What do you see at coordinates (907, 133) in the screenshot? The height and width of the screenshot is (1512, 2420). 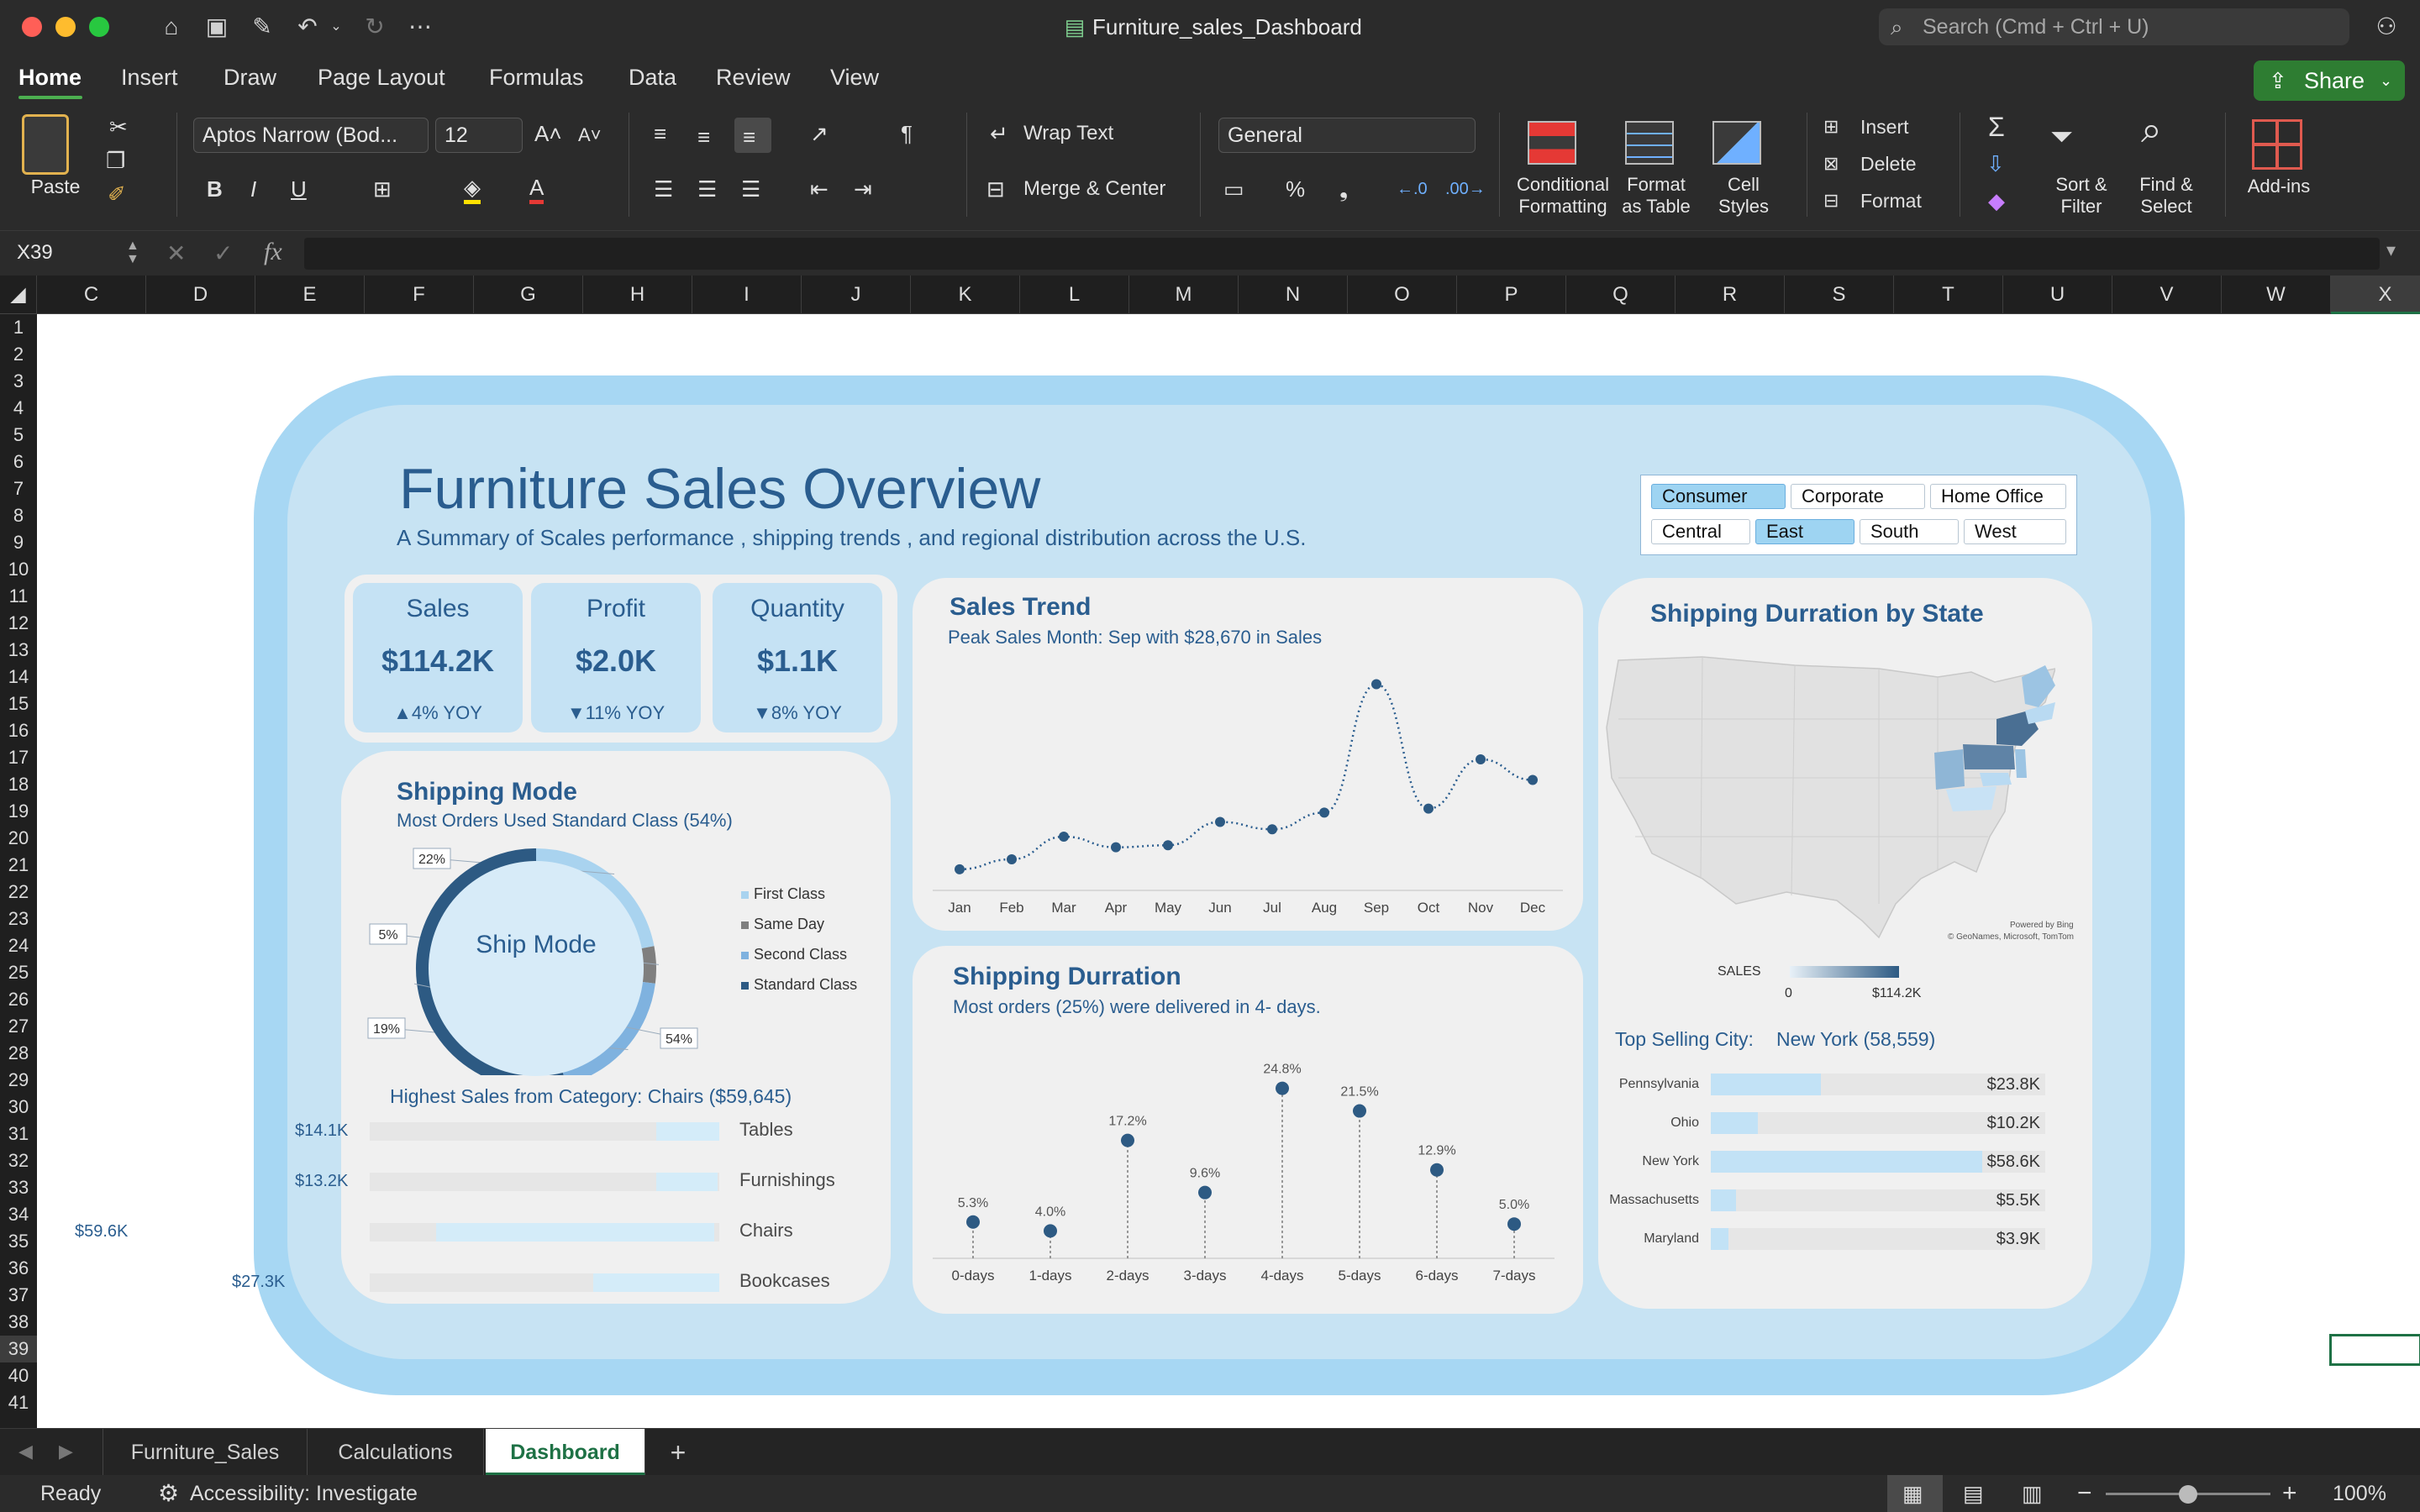 I see `paragraph-direction-icon: ¶` at bounding box center [907, 133].